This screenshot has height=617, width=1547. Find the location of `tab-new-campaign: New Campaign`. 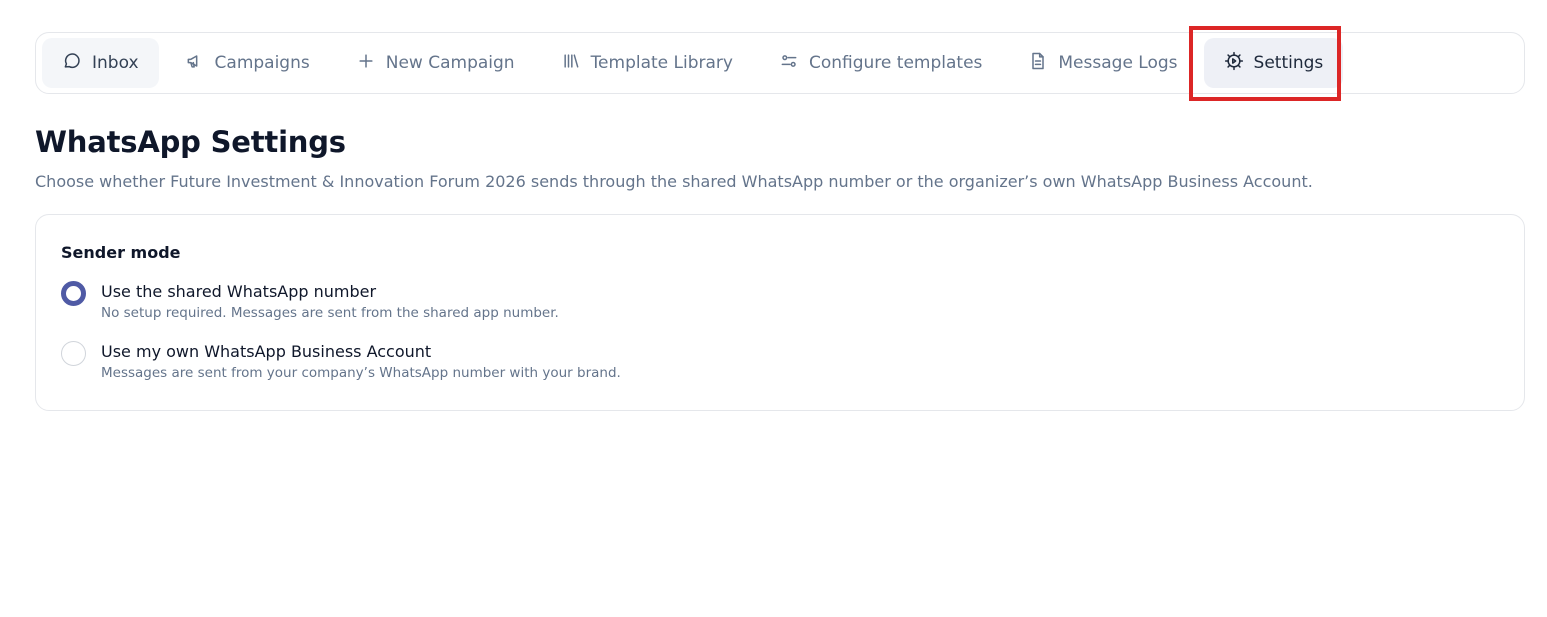

tab-new-campaign: New Campaign is located at coordinates (435, 63).